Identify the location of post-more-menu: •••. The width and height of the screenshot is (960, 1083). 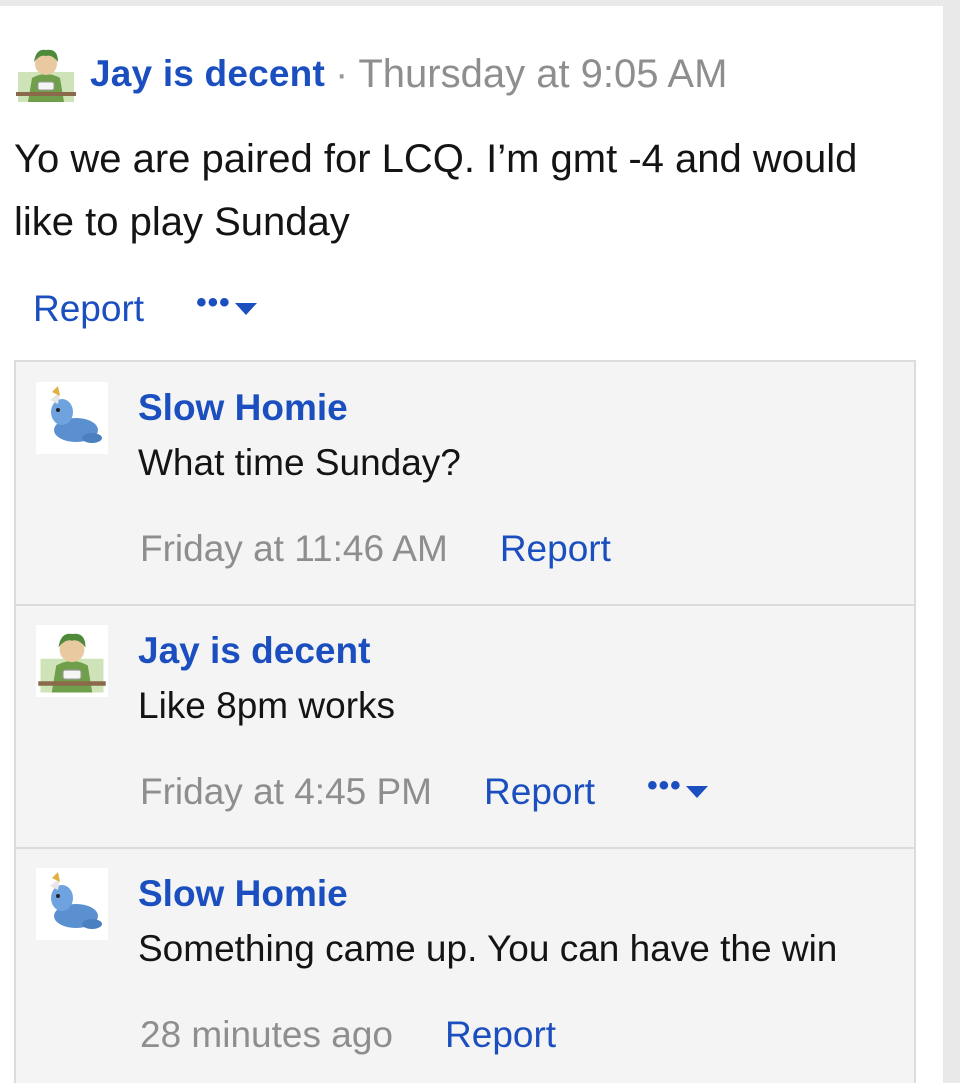
(226, 303).